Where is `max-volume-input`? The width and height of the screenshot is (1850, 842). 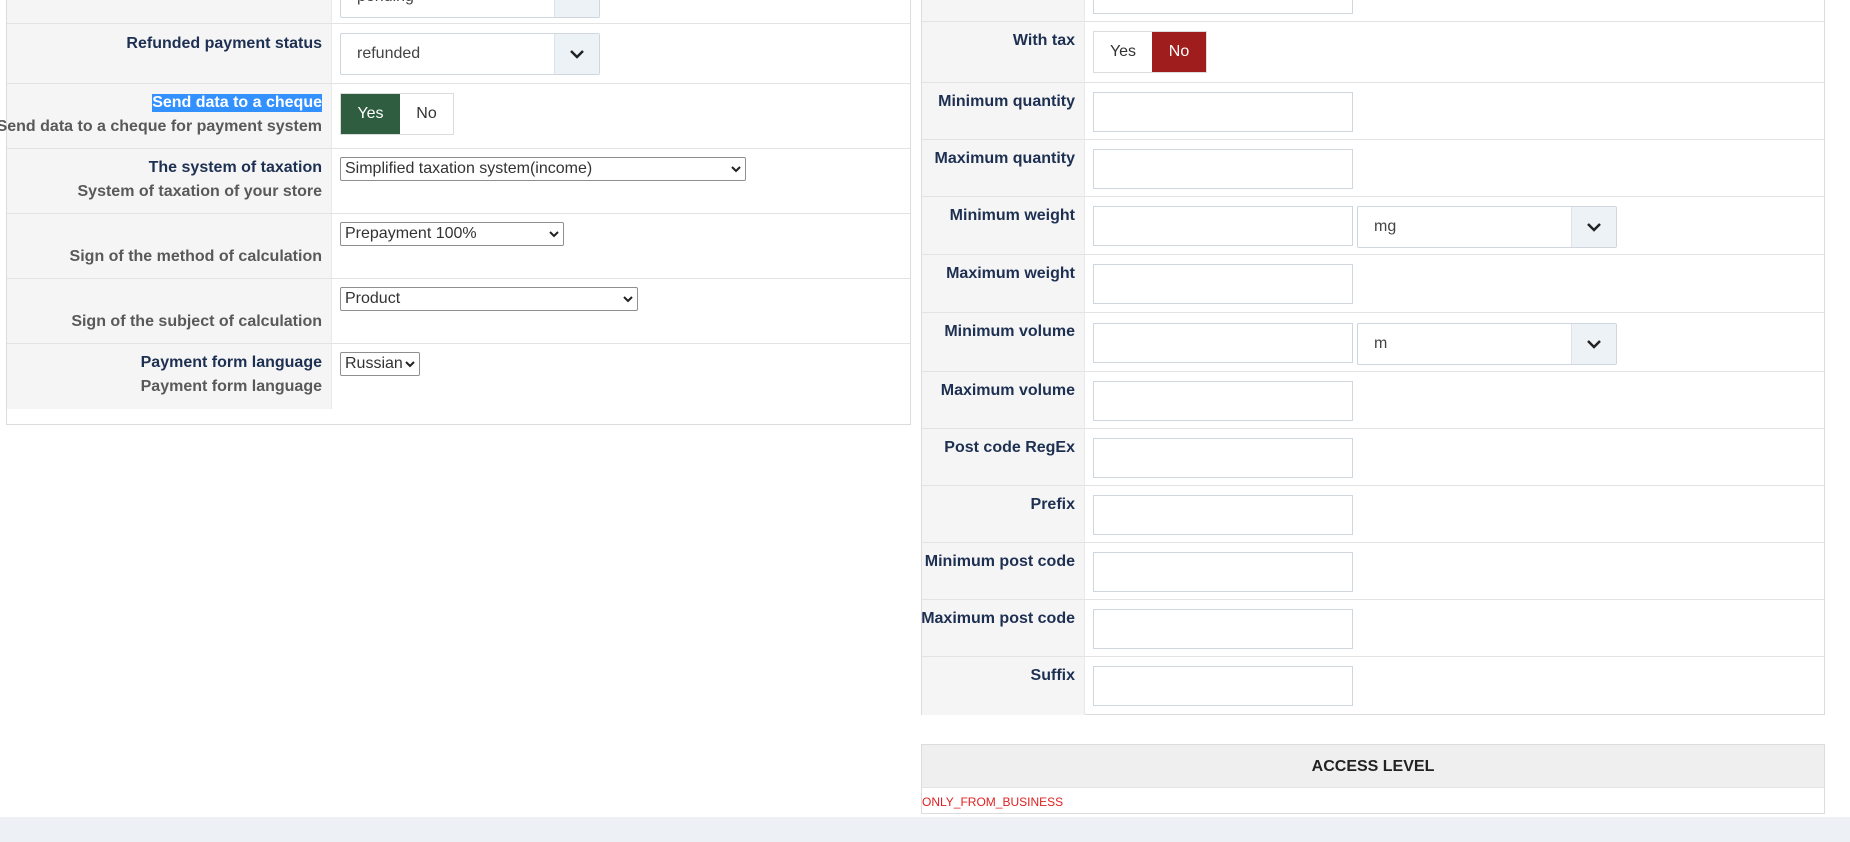
max-volume-input is located at coordinates (1223, 401).